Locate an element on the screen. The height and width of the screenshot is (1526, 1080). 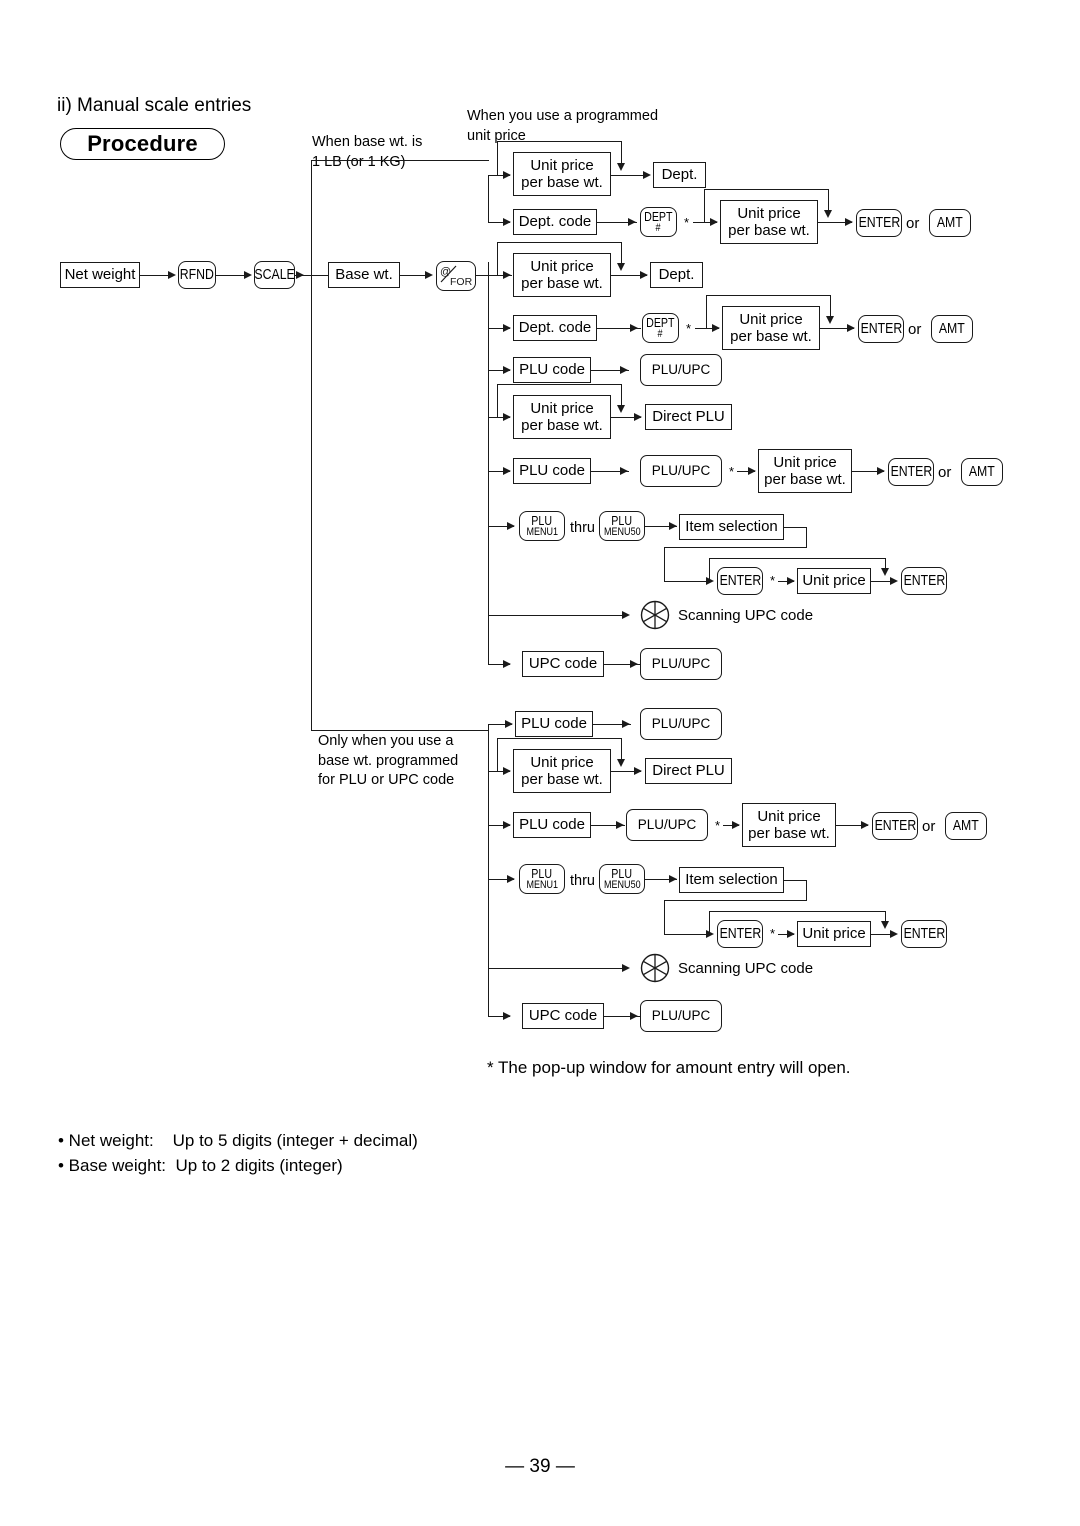
node-dept: Dept. is located at coordinates (676, 275).